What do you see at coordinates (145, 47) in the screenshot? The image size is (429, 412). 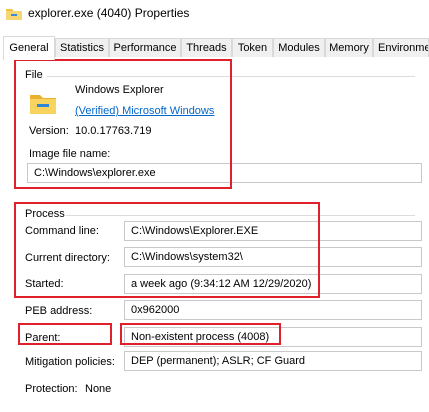 I see `tab-performance: Performance` at bounding box center [145, 47].